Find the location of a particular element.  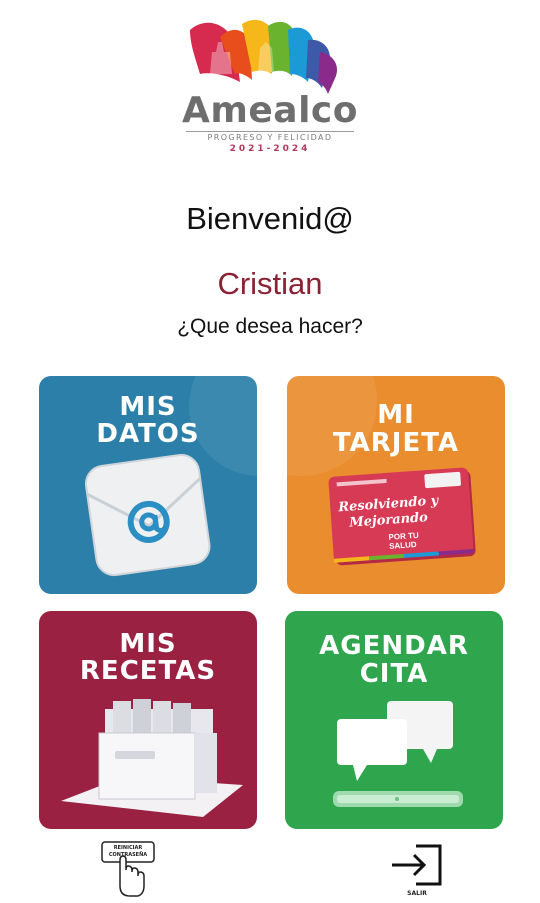

logout-button: SALIR is located at coordinates (417, 871).